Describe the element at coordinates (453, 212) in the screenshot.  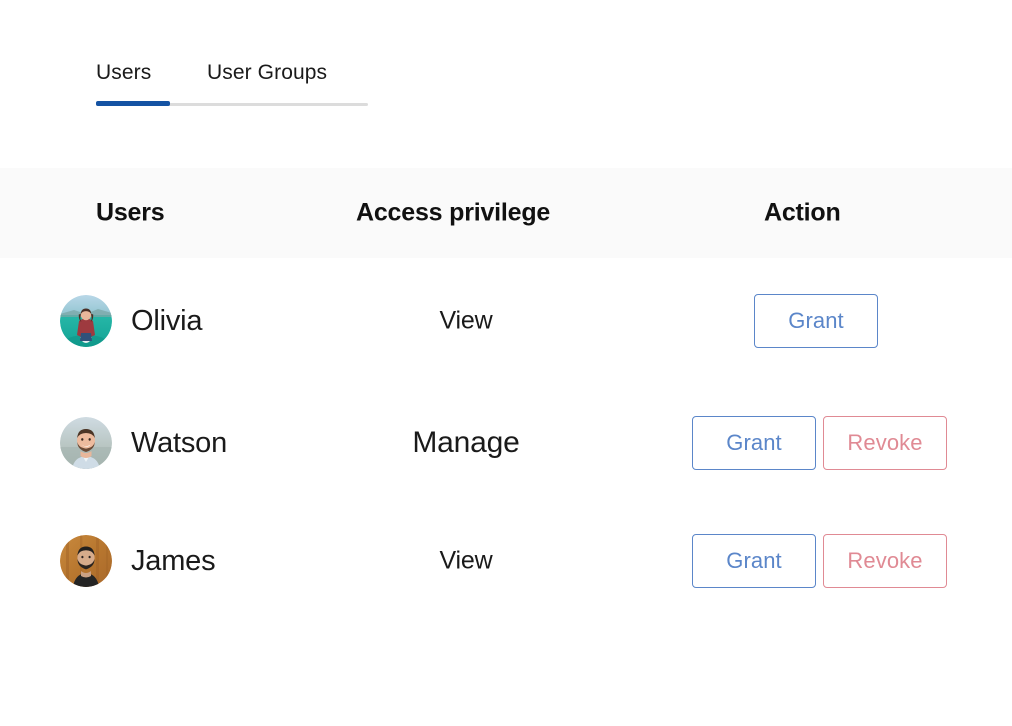
I see `column-header-access-privilege: Access privilege` at that location.